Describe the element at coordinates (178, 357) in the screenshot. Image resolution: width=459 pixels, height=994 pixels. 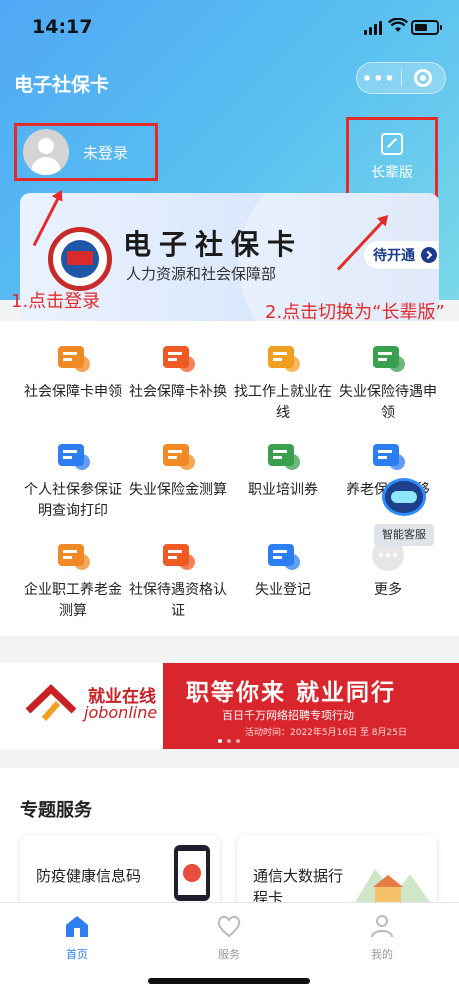
I see `card-replace-icon` at that location.